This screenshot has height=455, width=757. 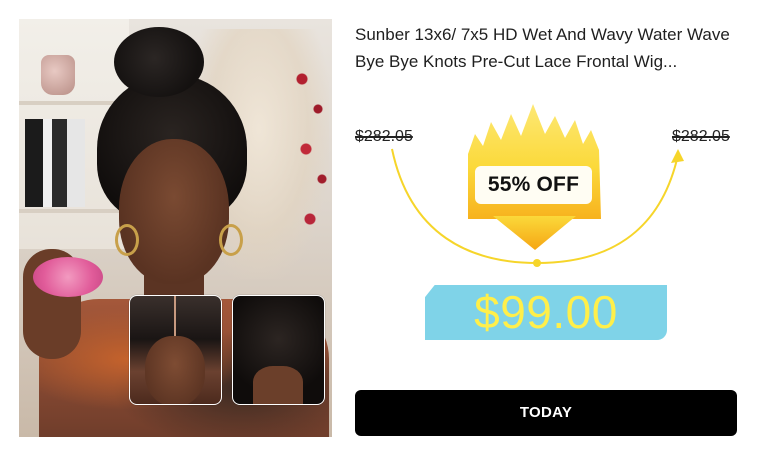 I want to click on hair-part, so click(x=175, y=316).